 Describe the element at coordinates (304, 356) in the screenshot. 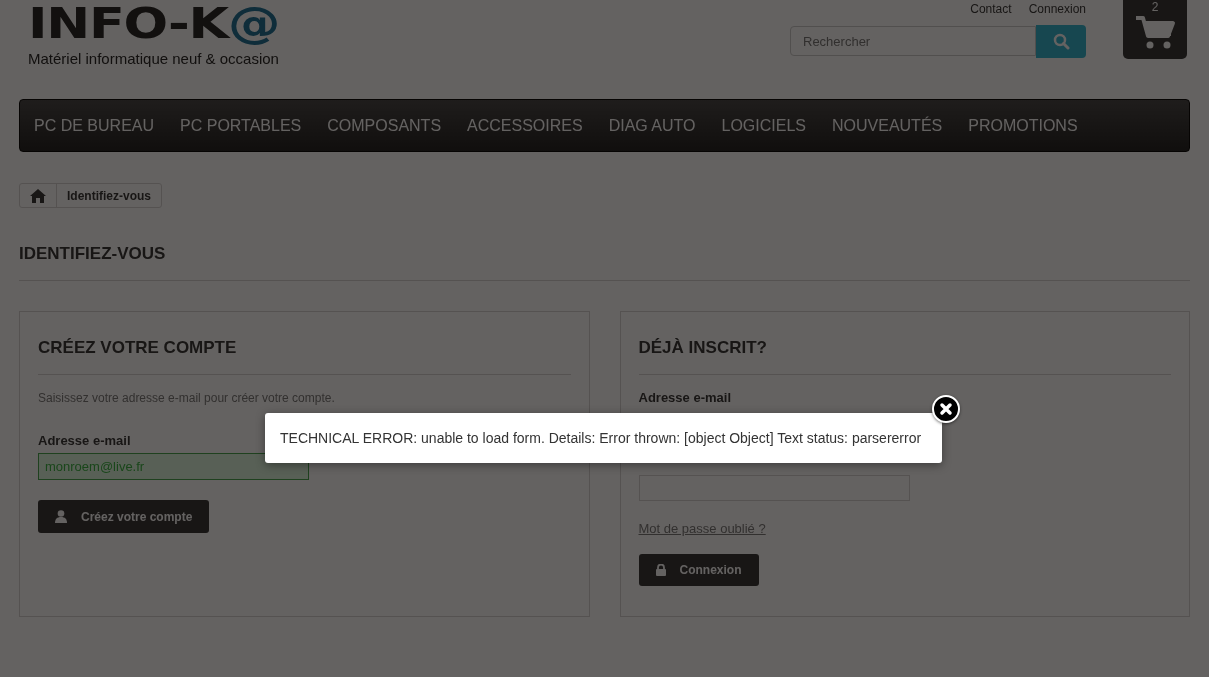

I see `panel-title: CRÉEZ VOTRE COMPTE` at that location.